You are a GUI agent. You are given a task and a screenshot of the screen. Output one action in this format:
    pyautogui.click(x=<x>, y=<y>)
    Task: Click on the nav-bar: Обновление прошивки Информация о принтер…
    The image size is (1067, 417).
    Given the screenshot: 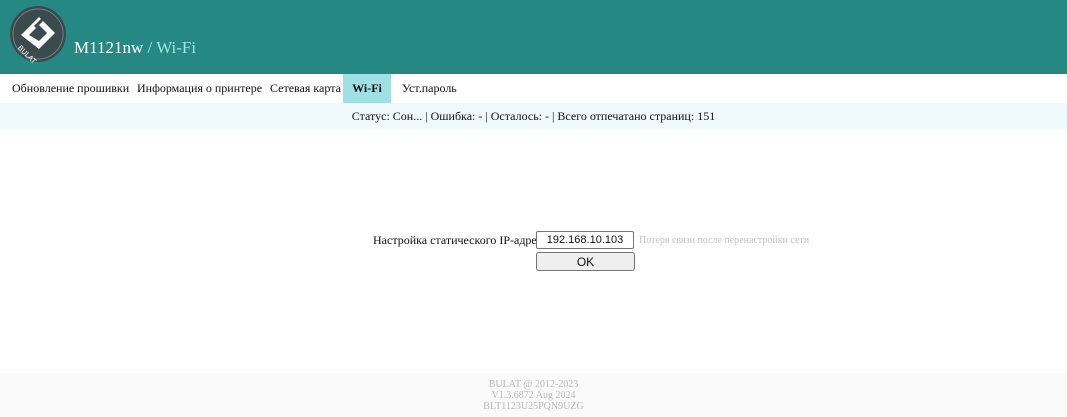 What is the action you would take?
    pyautogui.click(x=533, y=88)
    